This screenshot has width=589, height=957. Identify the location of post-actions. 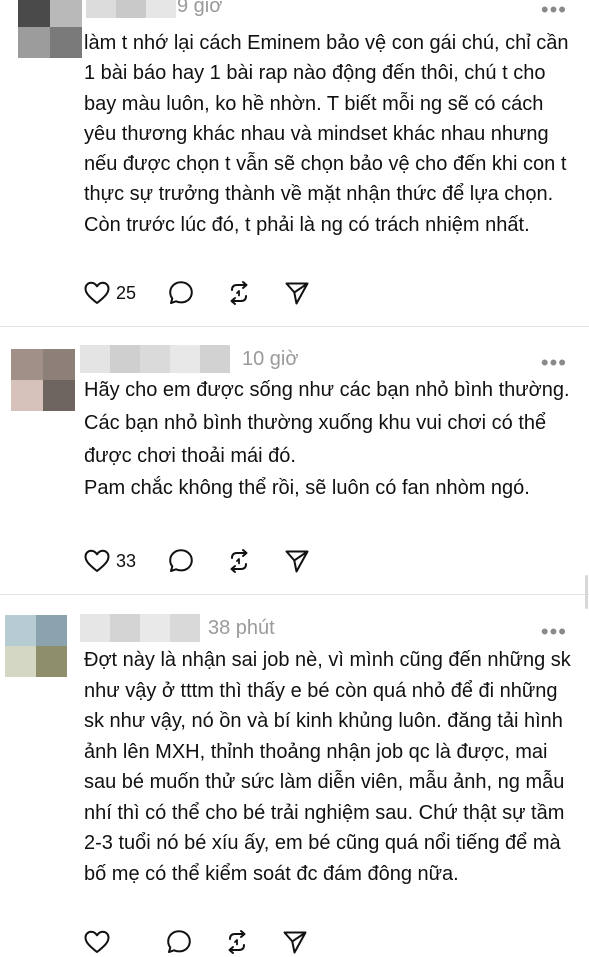
(207, 942).